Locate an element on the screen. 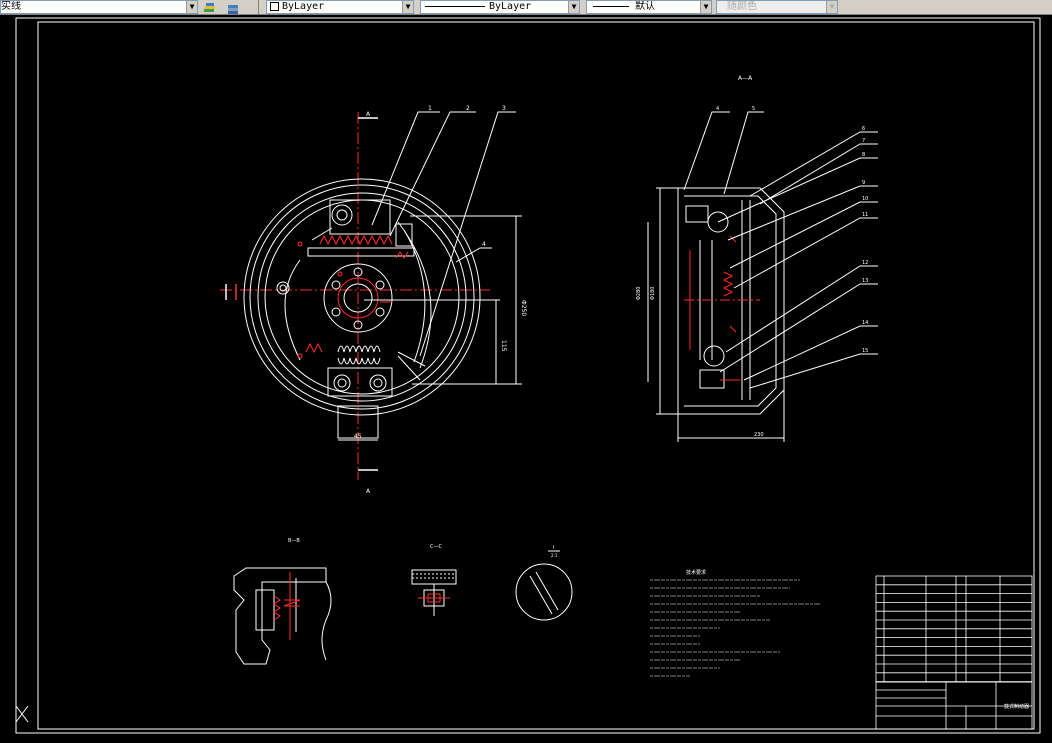 This screenshot has height=743, width=1052. detail-view-bb: B—B is located at coordinates (282, 601).